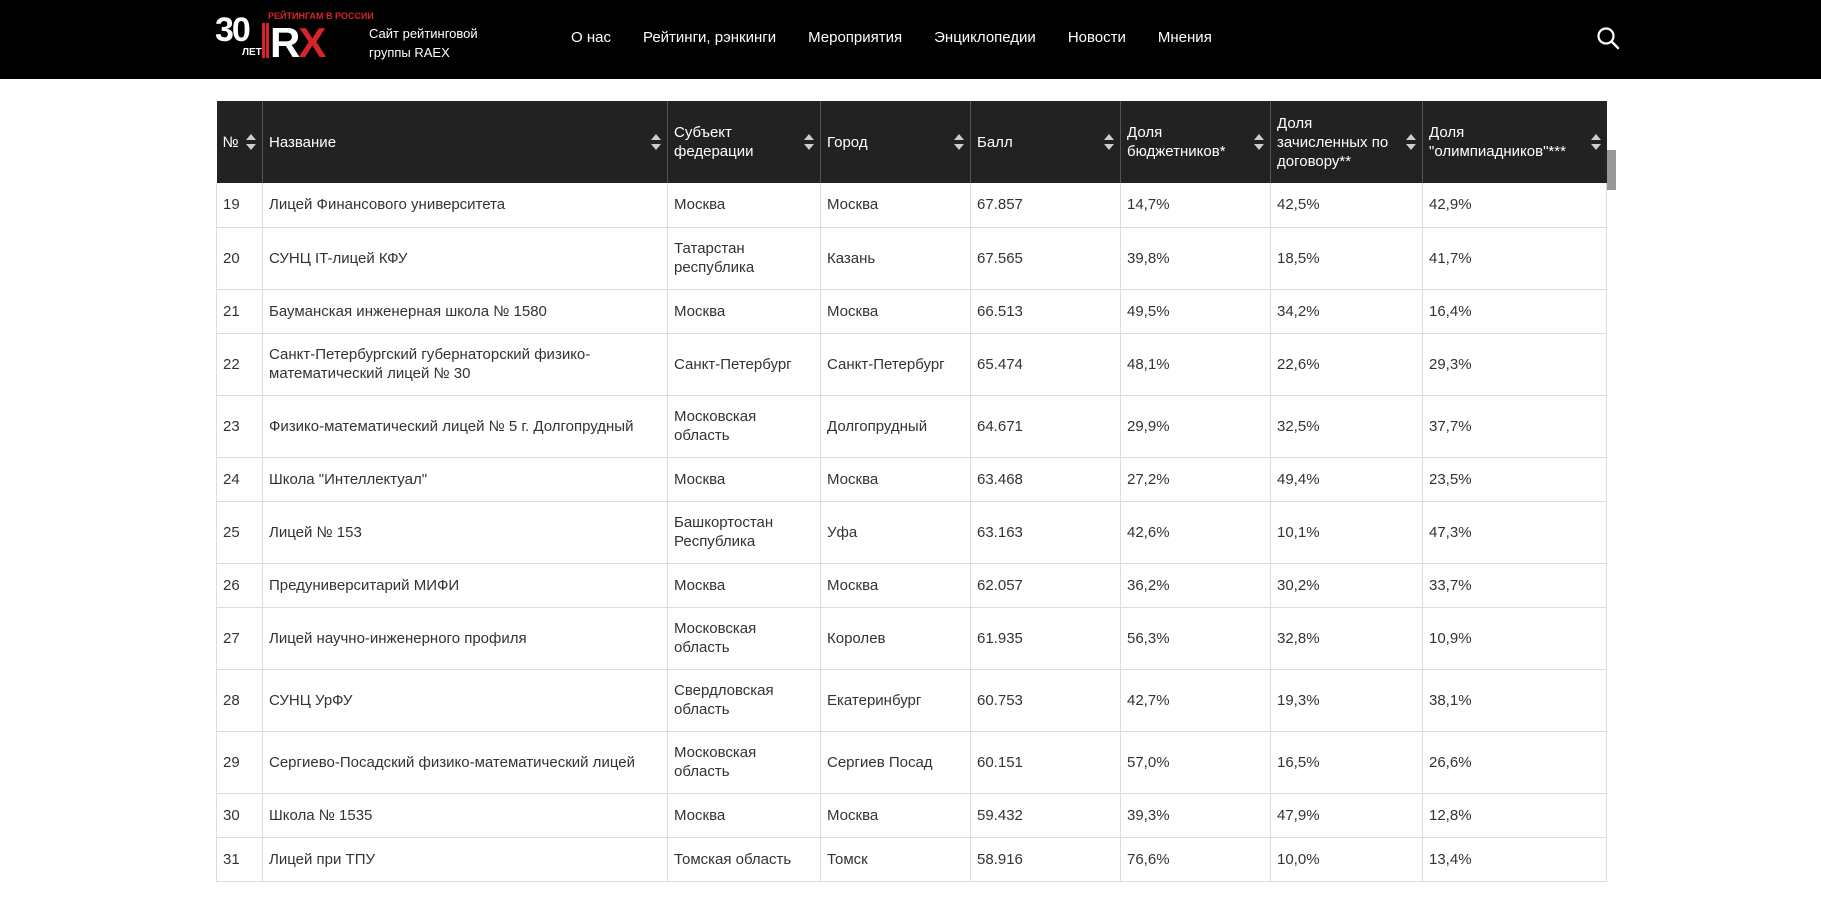 This screenshot has width=1821, height=908. I want to click on table-cell: 26, so click(239, 585).